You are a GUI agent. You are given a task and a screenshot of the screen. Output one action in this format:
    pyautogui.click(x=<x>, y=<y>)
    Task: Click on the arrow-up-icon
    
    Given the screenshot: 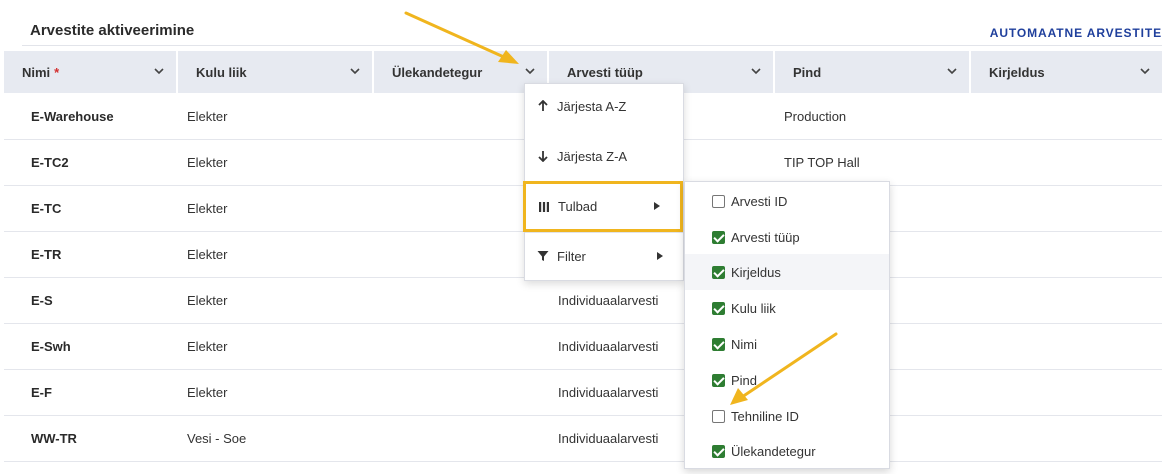 What is the action you would take?
    pyautogui.click(x=543, y=105)
    